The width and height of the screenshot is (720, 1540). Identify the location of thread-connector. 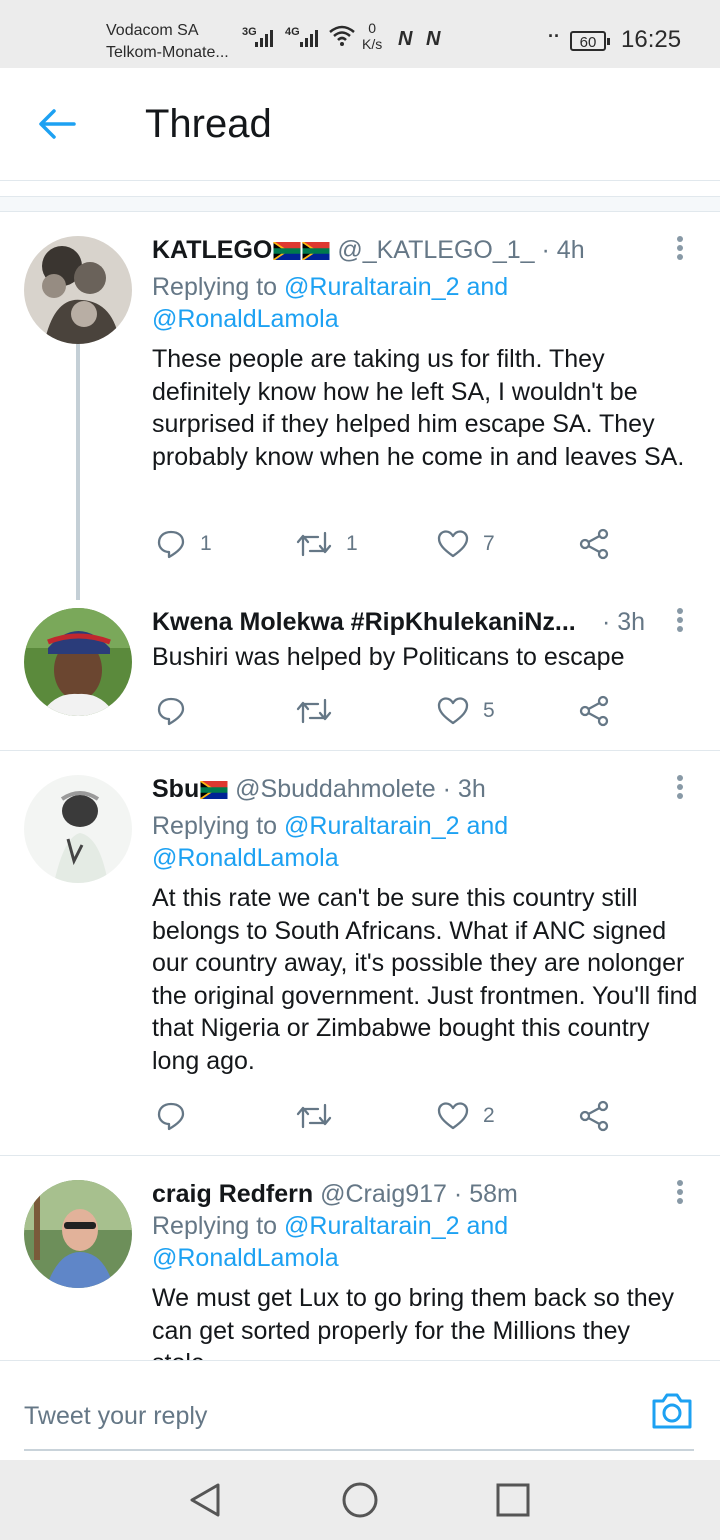
(78, 472).